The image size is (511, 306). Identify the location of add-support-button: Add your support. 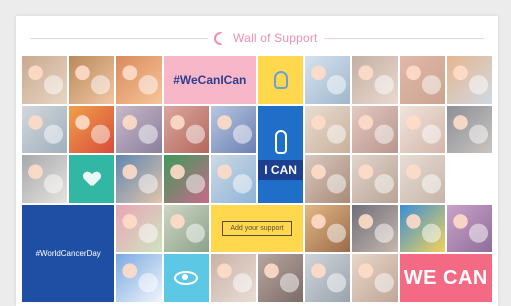
(257, 229).